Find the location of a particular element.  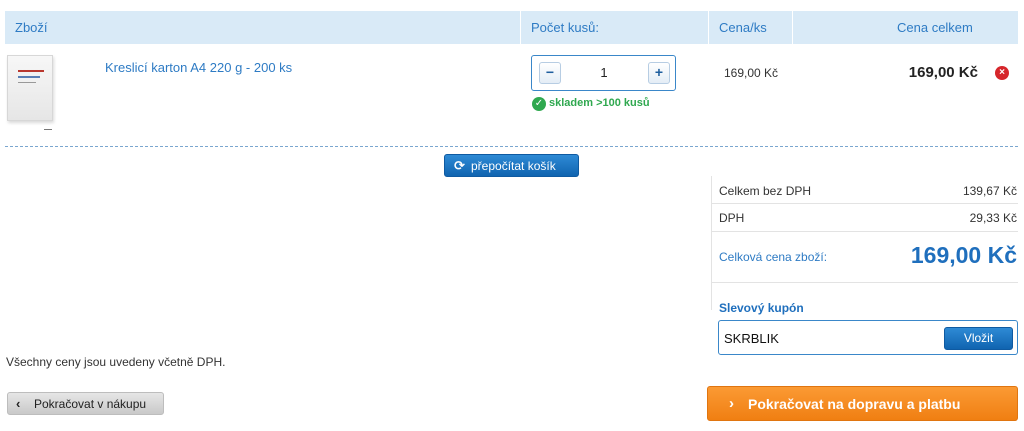

recalculate-cart-label: přepočítat košík is located at coordinates (513, 166).